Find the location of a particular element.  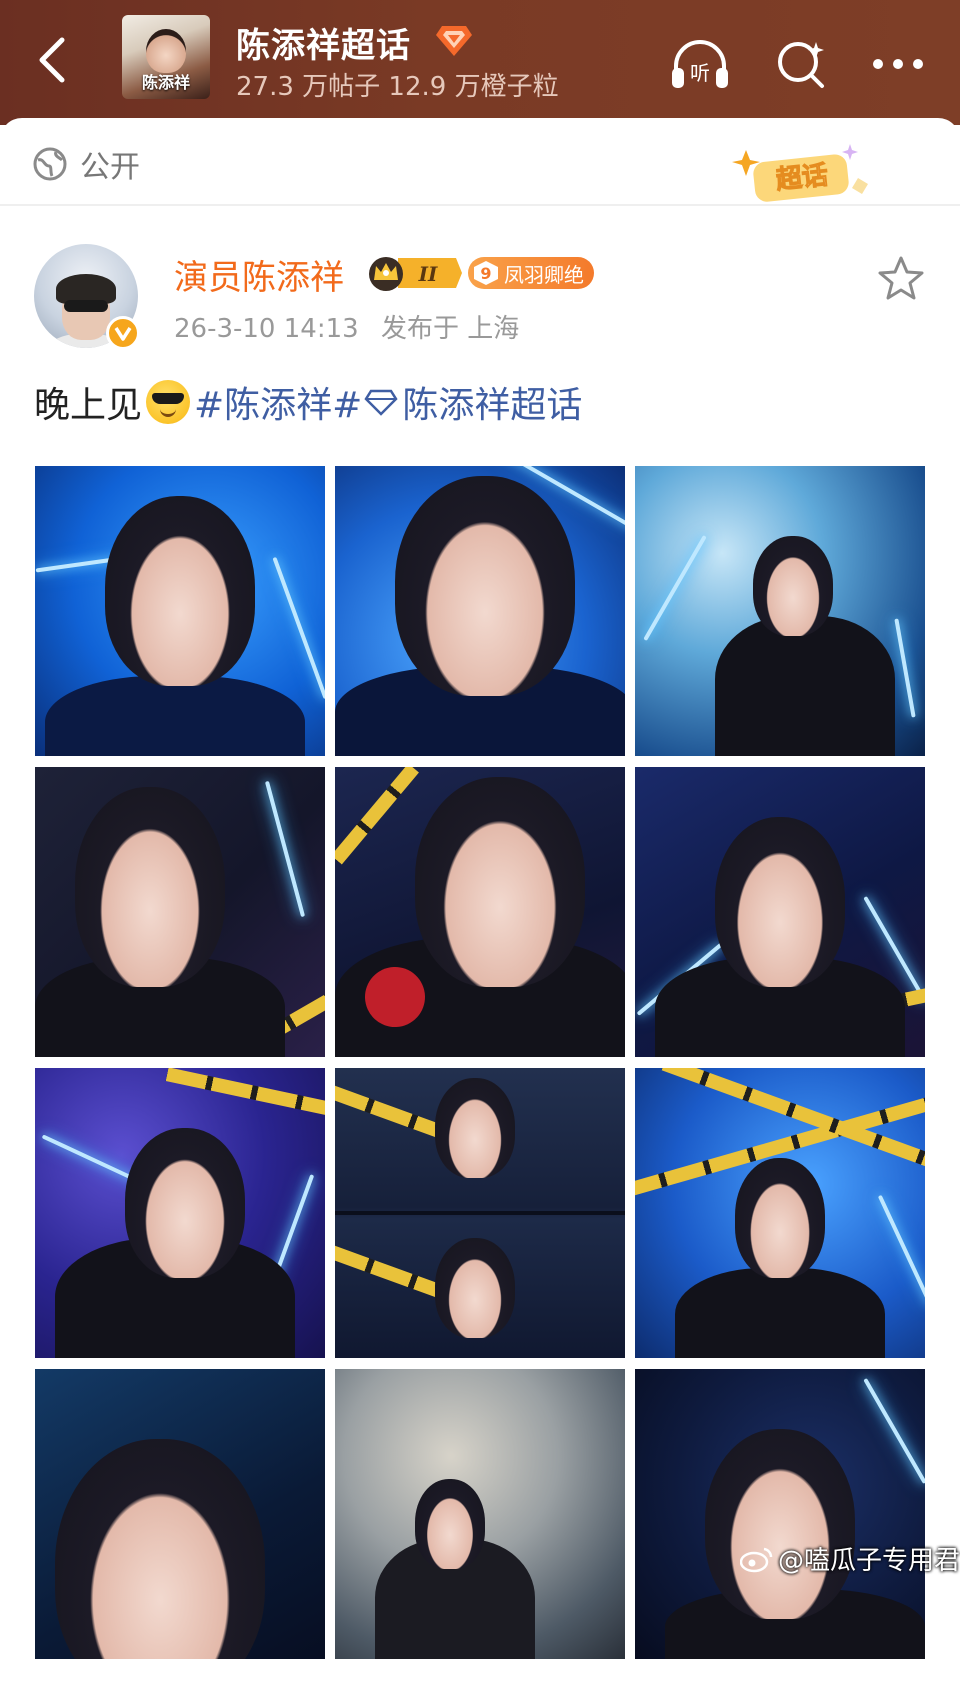

visibility-label: 公开 is located at coordinates (110, 167).